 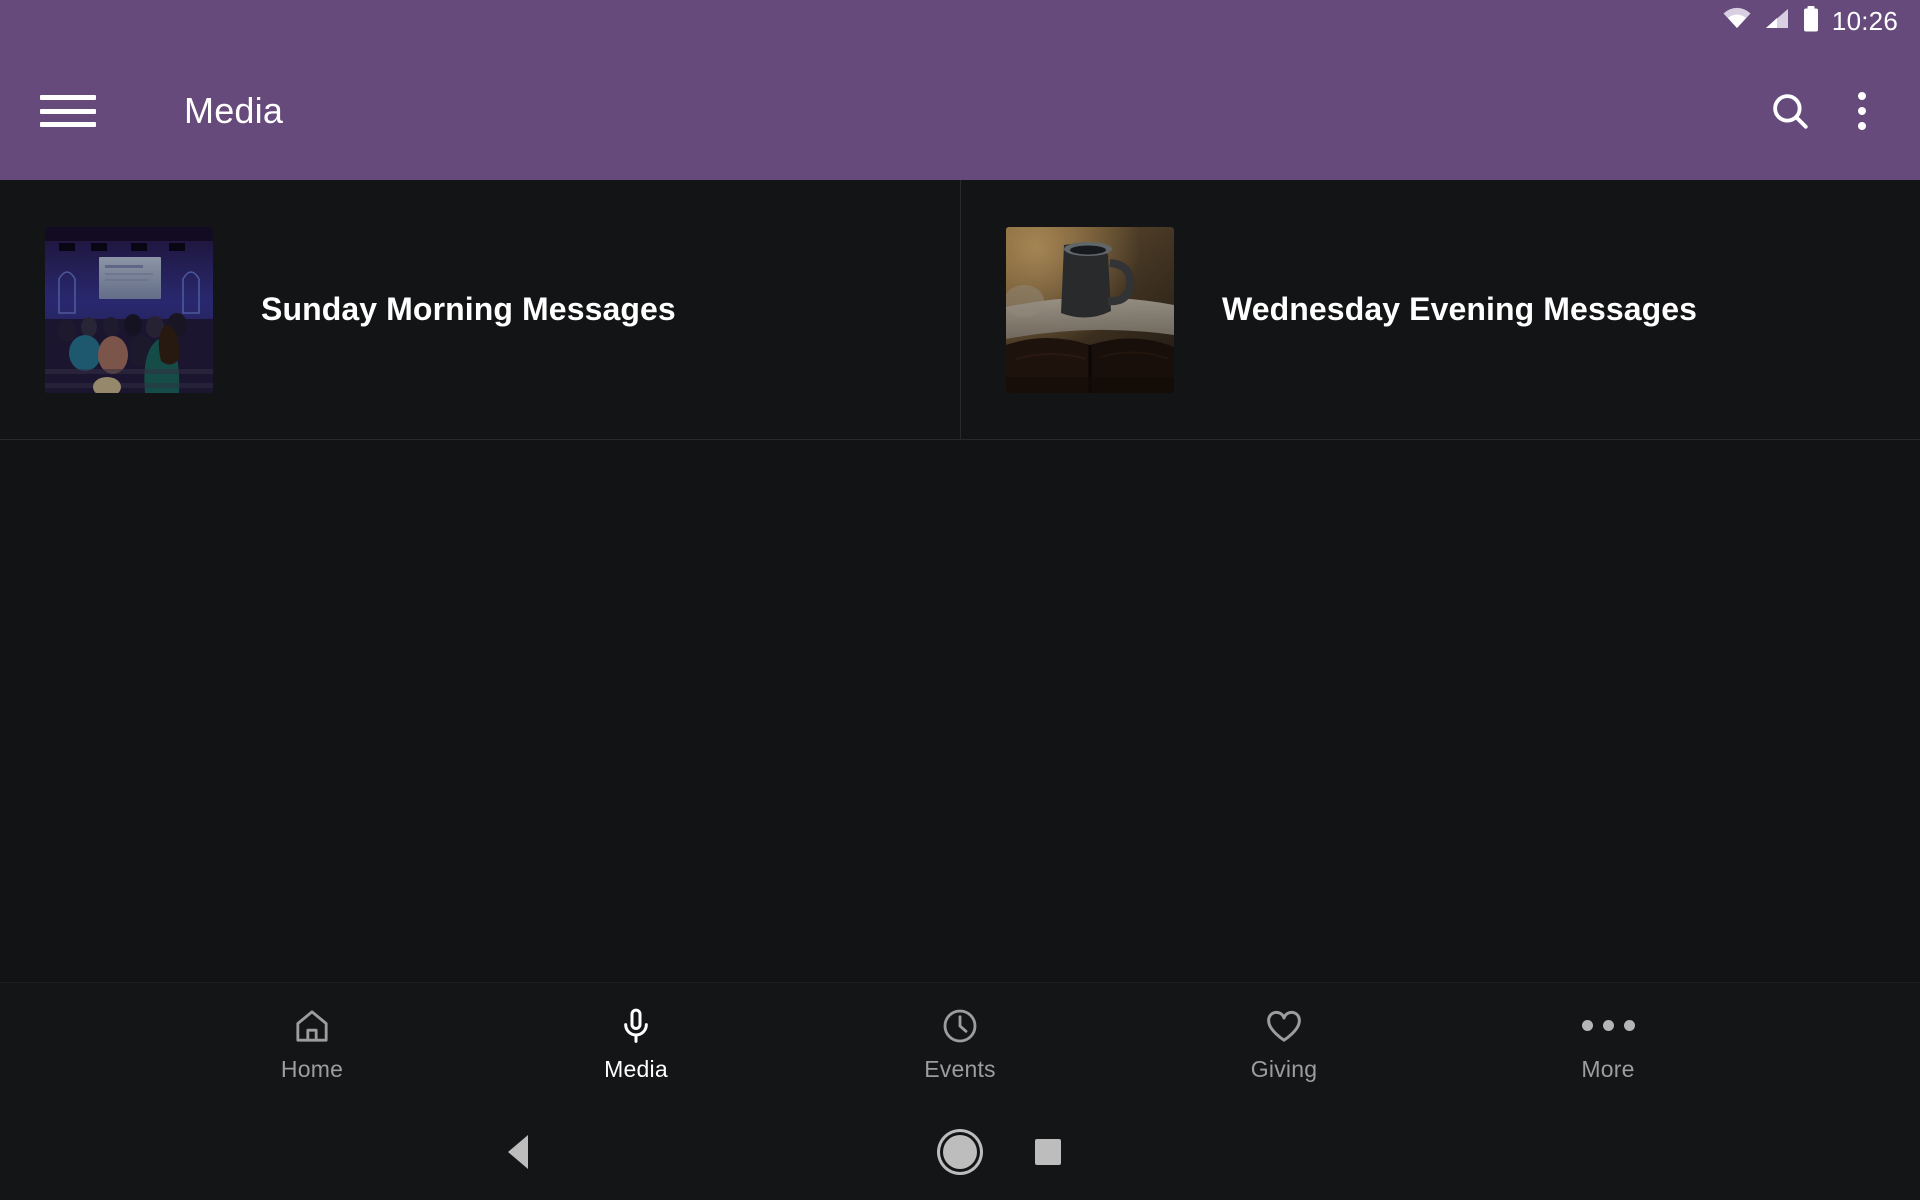 What do you see at coordinates (960, 1068) in the screenshot?
I see `tab-label: Events` at bounding box center [960, 1068].